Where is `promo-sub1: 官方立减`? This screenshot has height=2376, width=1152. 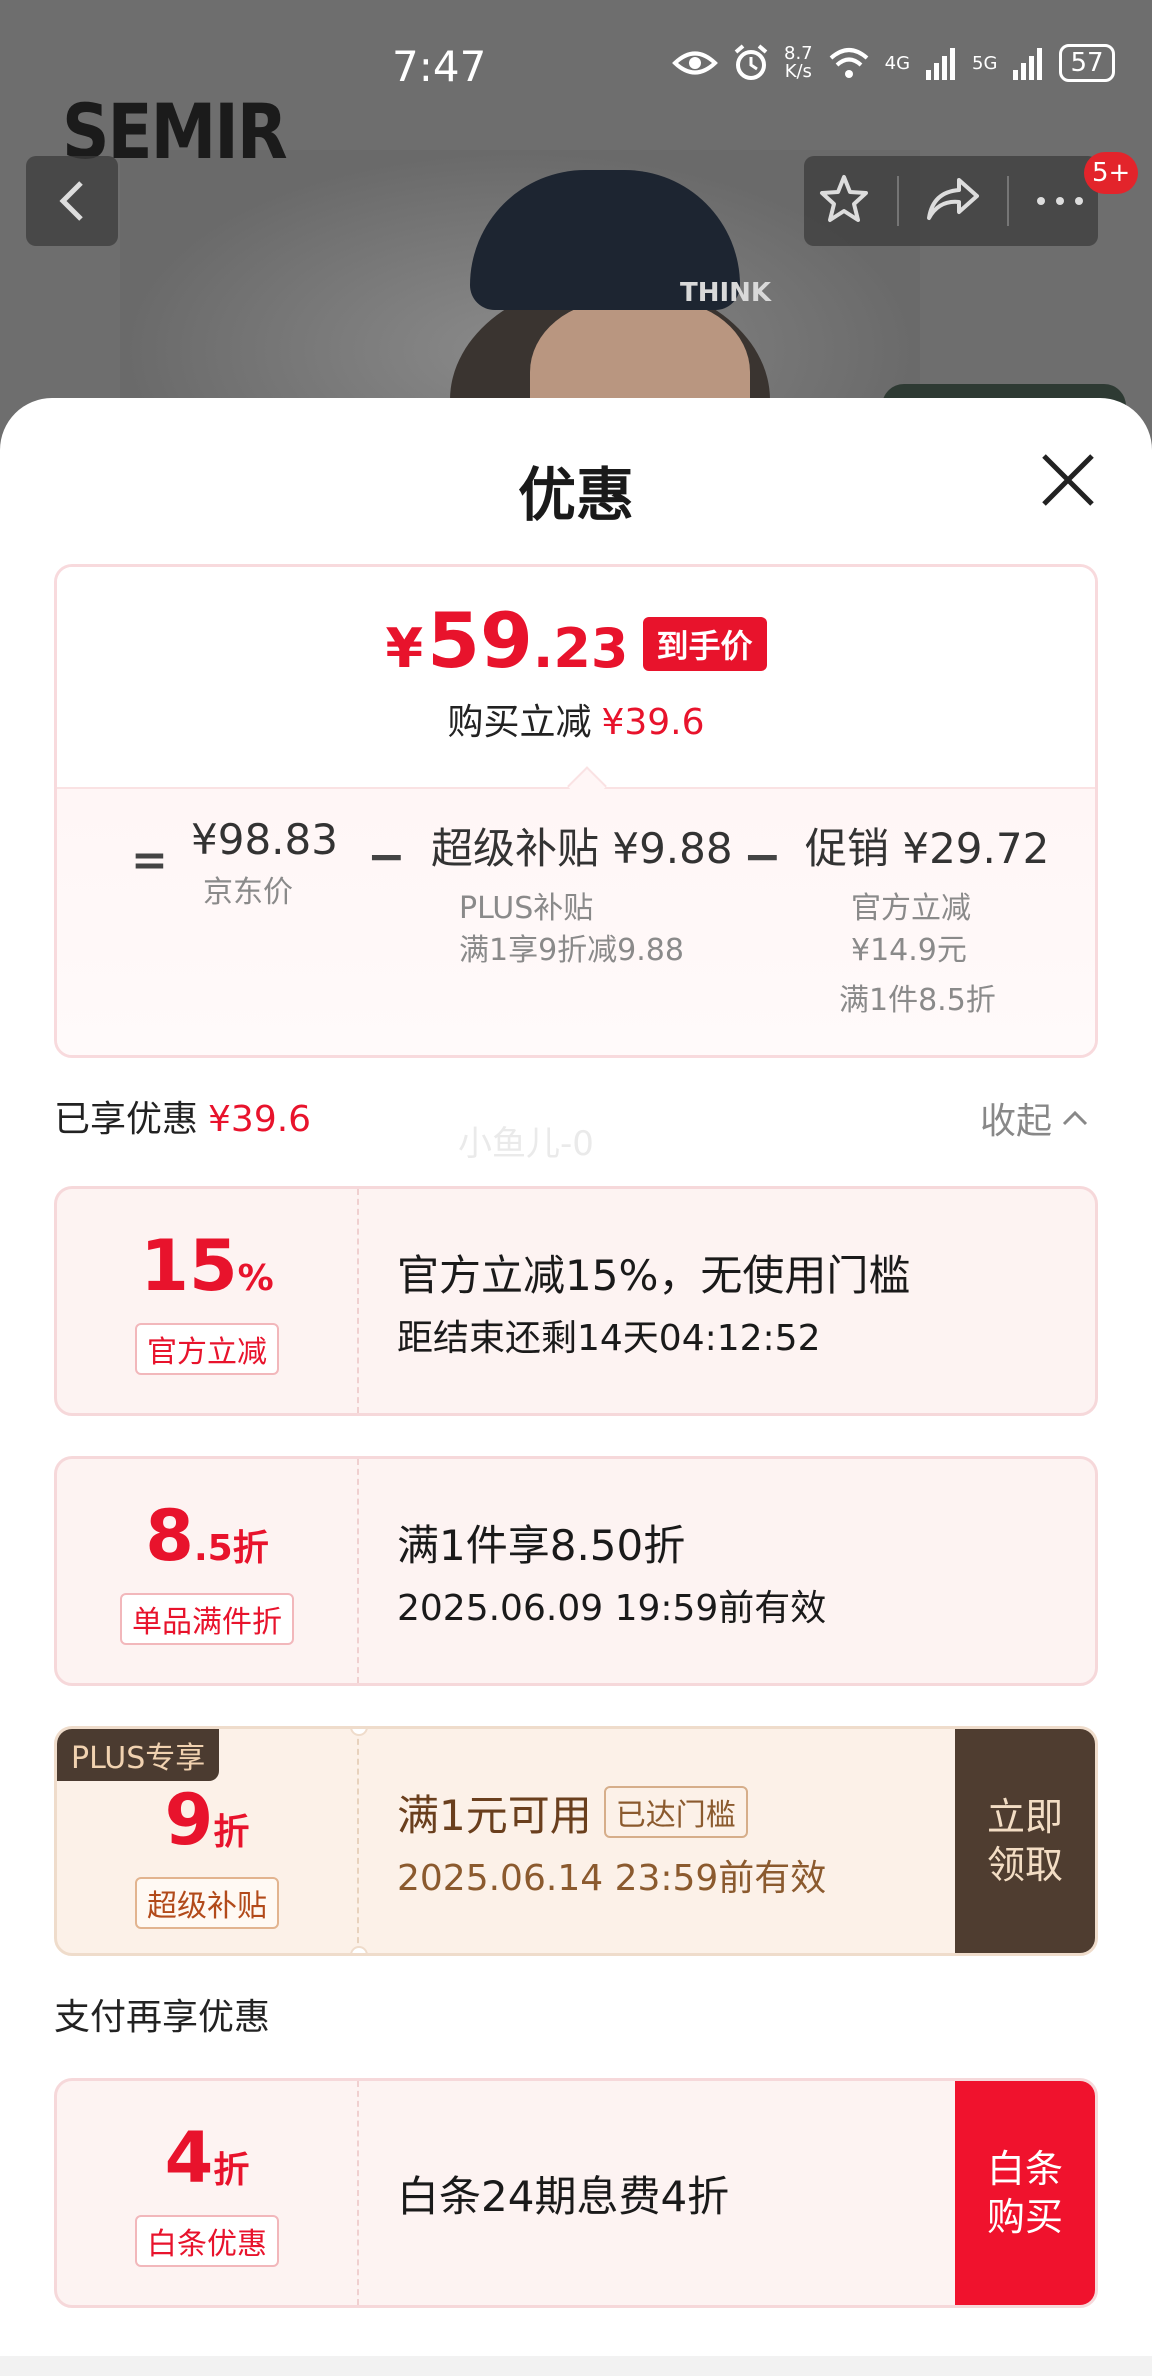 promo-sub1: 官方立减 is located at coordinates (911, 908).